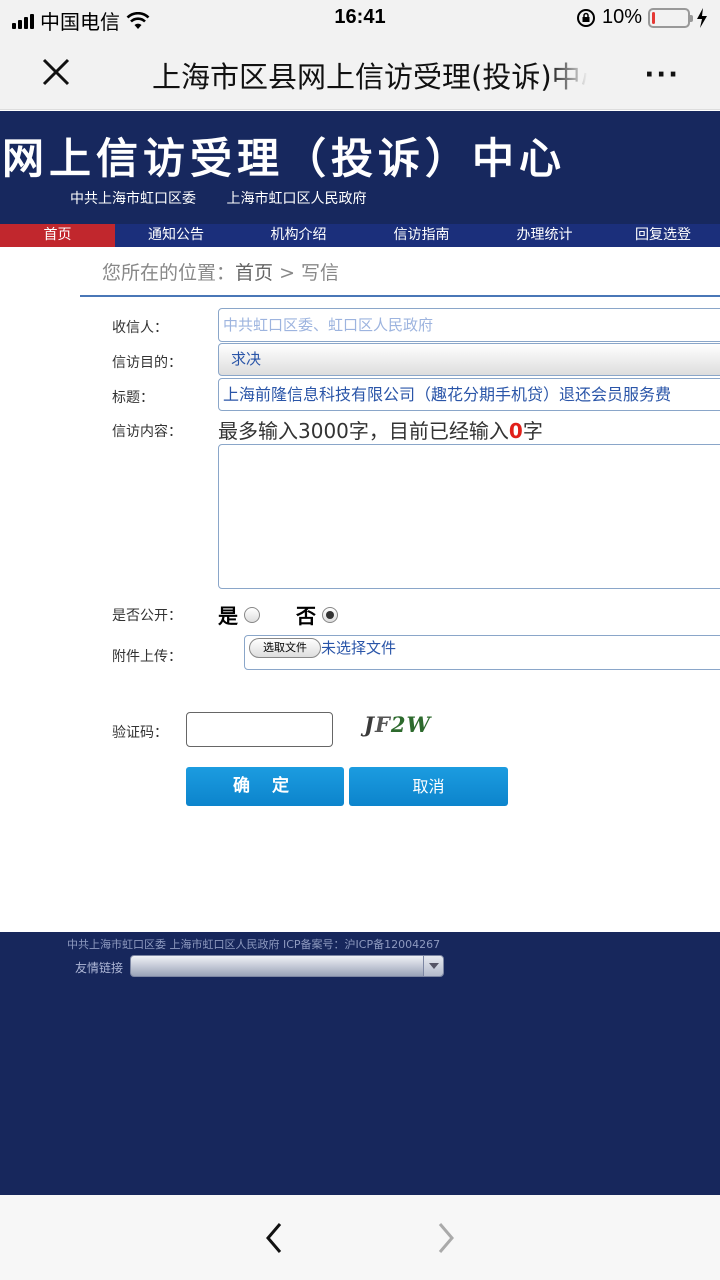 The height and width of the screenshot is (1280, 720). I want to click on public-label: 是否公开：, so click(147, 616).